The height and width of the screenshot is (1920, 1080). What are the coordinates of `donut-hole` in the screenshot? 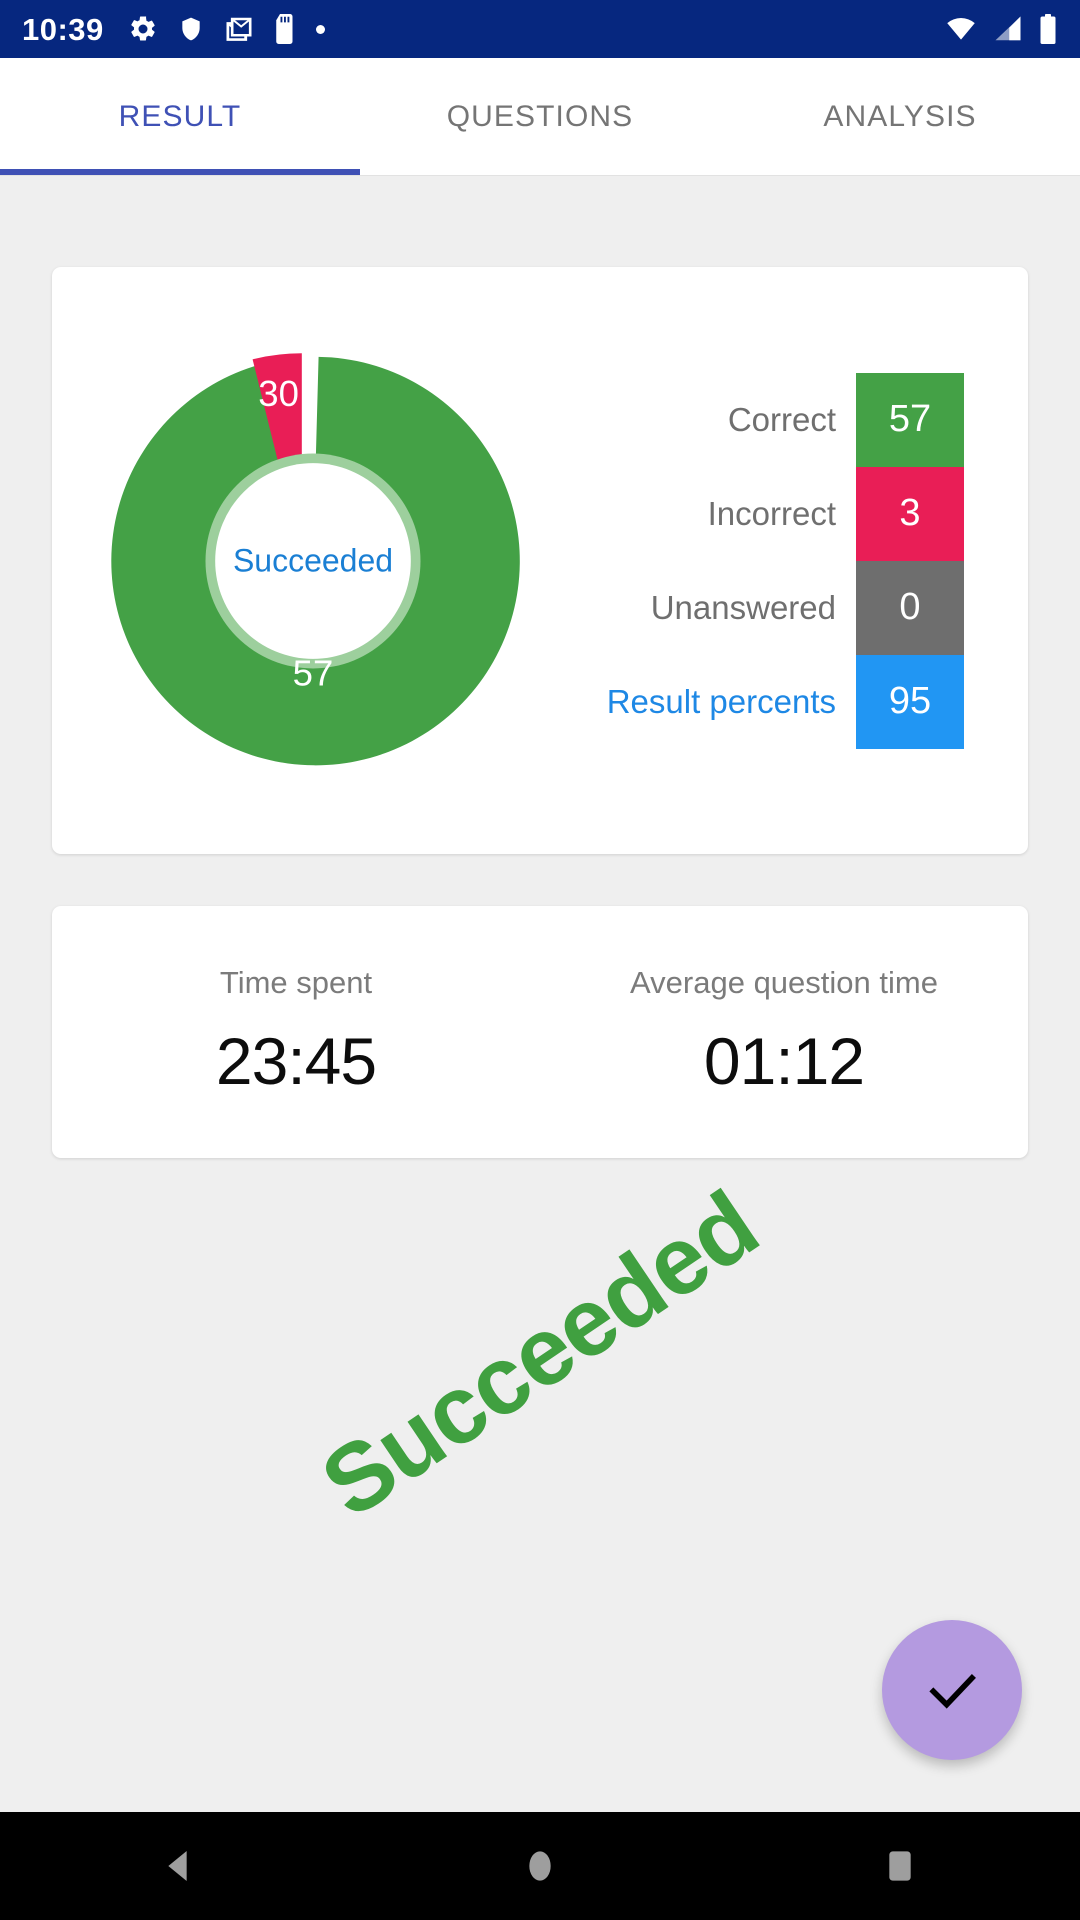 It's located at (313, 560).